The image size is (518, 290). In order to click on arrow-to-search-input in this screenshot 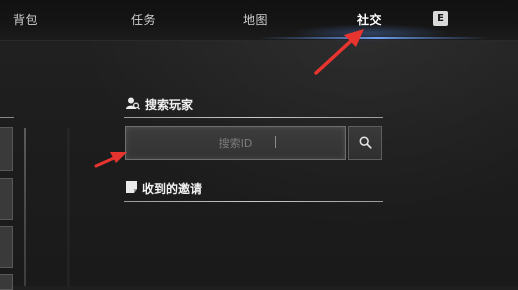, I will do `click(110, 160)`.